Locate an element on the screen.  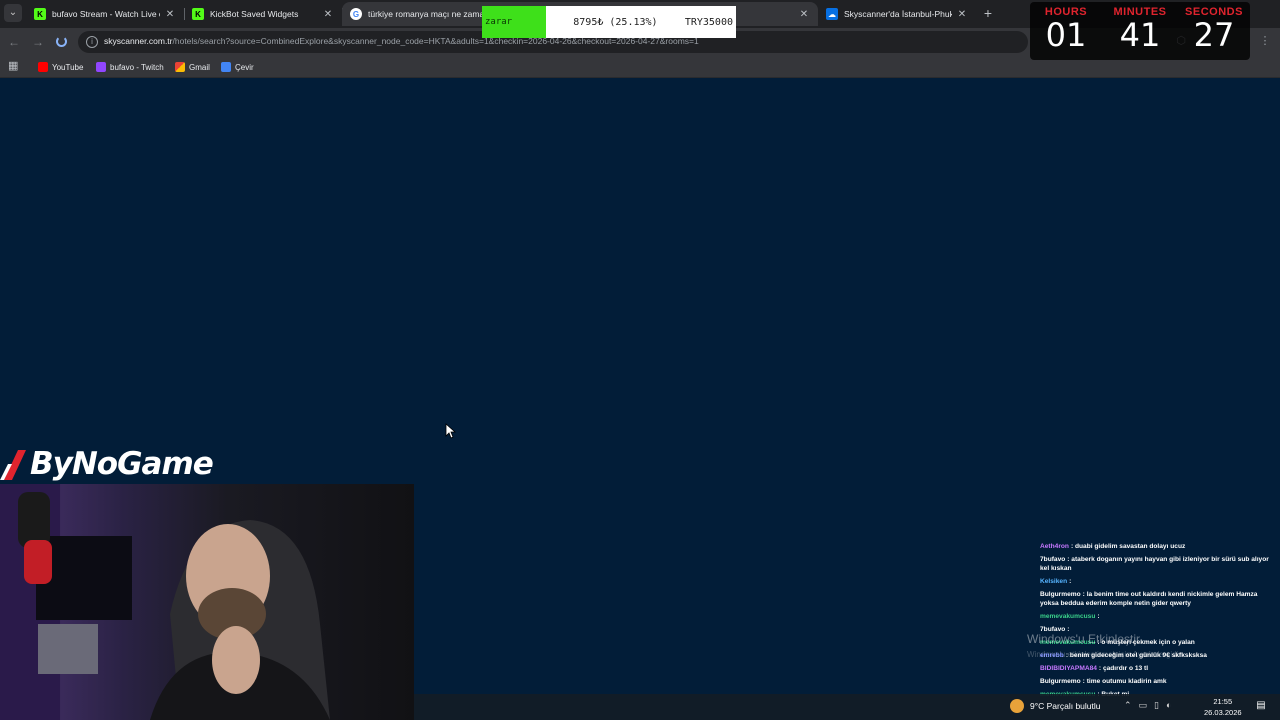
clock-minutes: MINUTES 41 is located at coordinates (1140, 27).